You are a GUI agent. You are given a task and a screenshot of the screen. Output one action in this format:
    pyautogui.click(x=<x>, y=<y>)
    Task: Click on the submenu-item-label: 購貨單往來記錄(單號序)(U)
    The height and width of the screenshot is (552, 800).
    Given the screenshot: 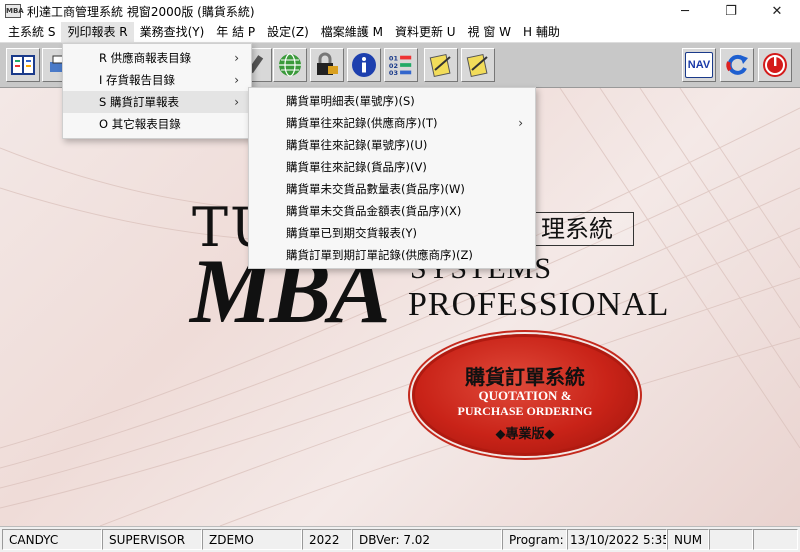 What is the action you would take?
    pyautogui.click(x=357, y=145)
    